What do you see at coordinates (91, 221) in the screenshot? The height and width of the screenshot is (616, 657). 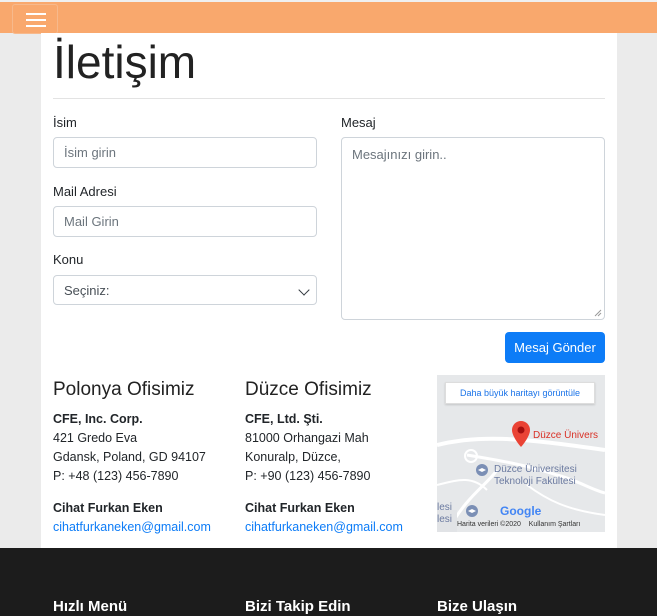 I see `email-placeholder: Mail Girin` at bounding box center [91, 221].